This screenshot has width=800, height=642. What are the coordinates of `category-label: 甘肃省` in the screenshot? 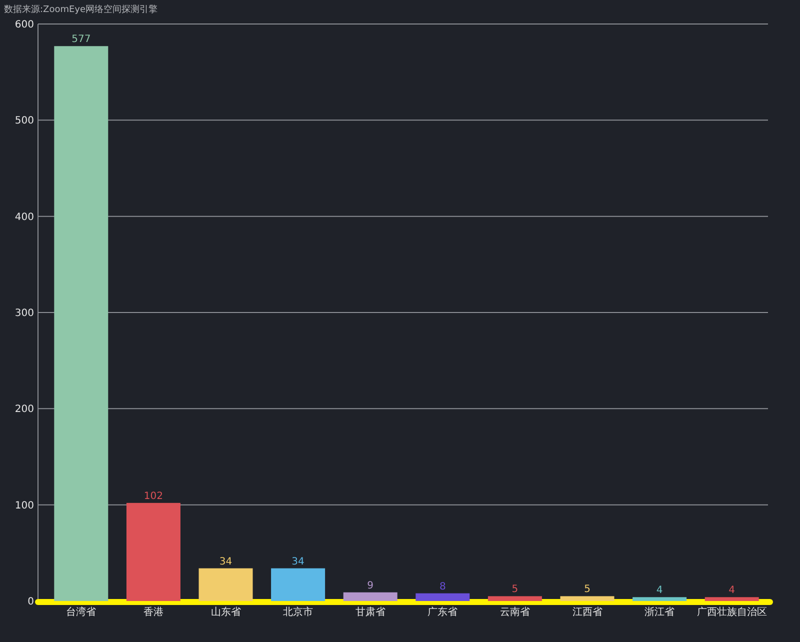 It's located at (370, 612).